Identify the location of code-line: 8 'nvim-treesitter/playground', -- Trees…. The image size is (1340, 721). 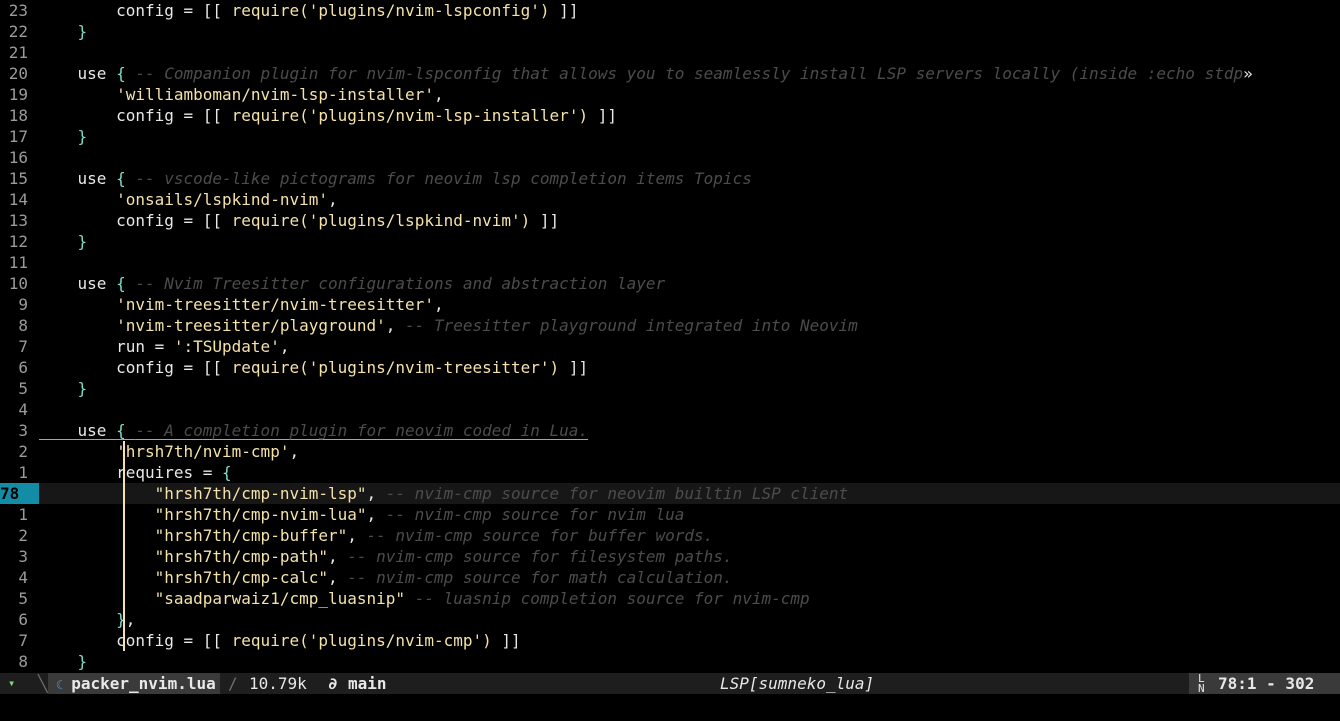
(670, 325).